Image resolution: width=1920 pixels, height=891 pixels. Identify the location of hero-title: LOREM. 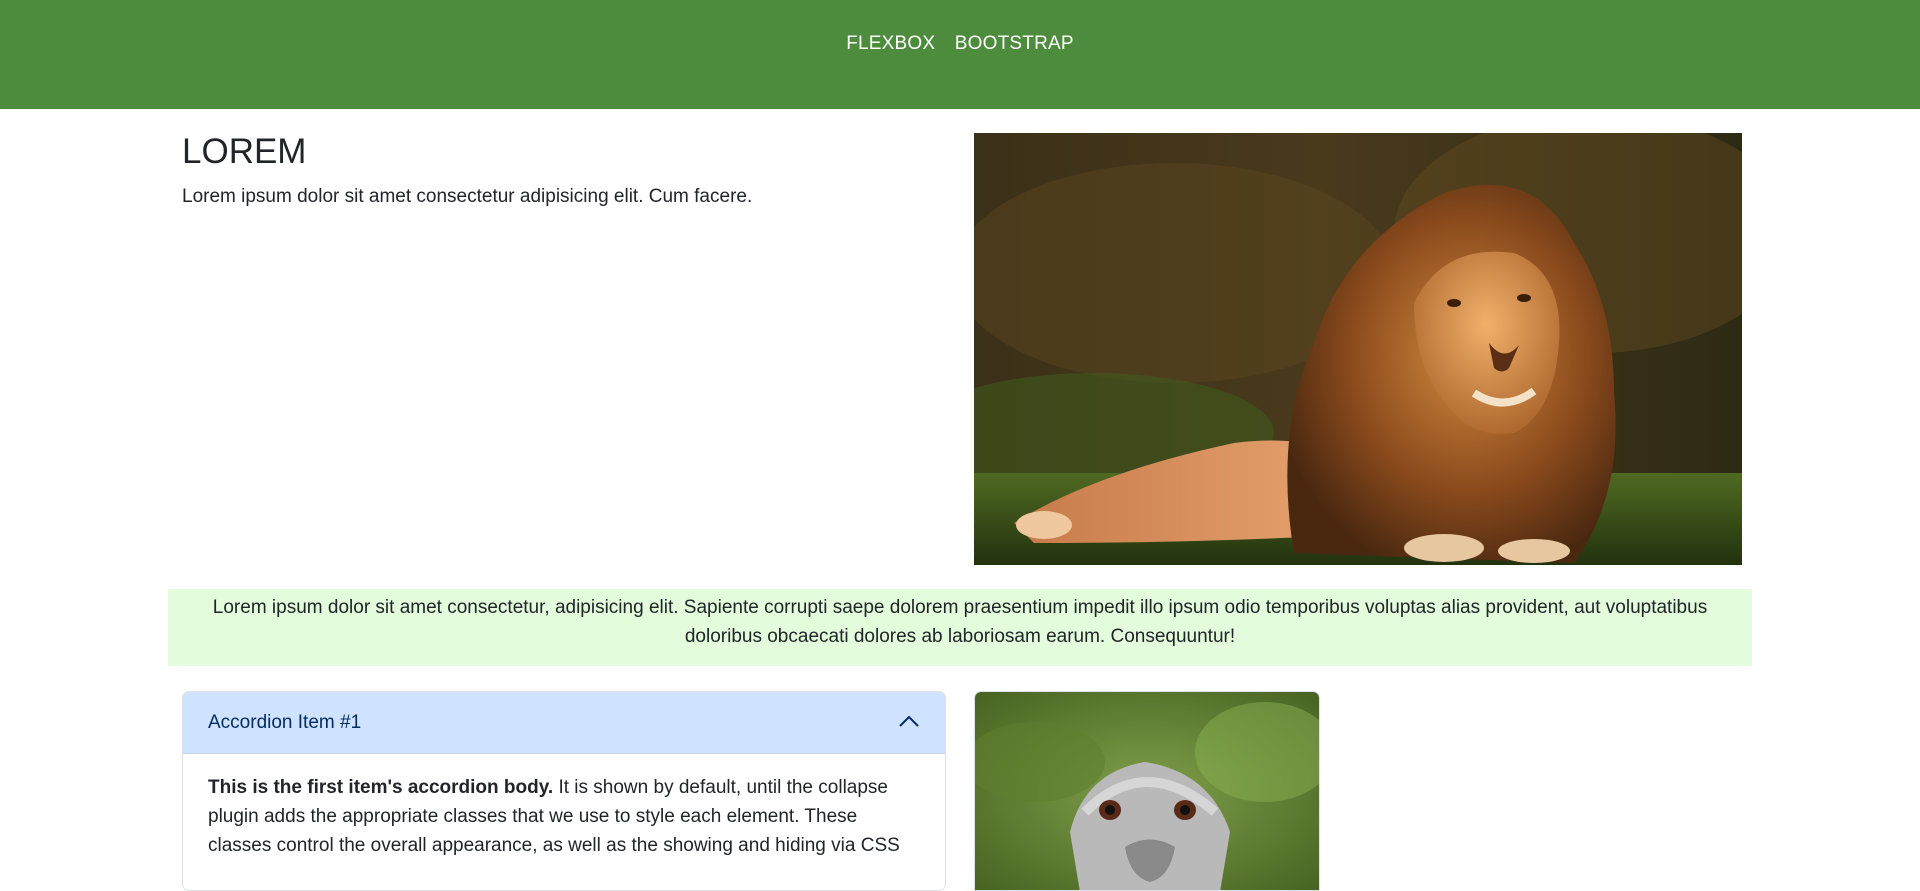
(244, 151).